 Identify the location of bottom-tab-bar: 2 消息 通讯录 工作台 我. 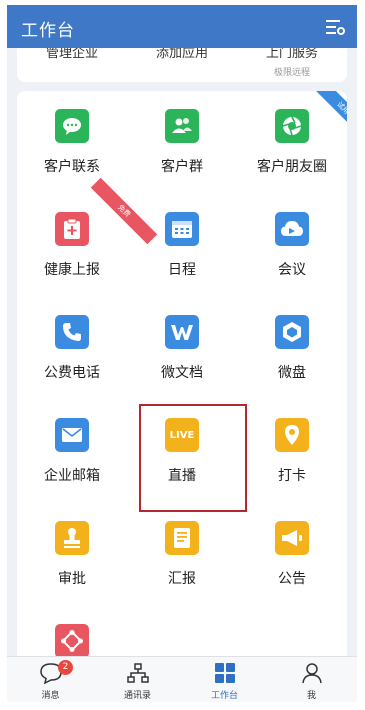
(182, 679).